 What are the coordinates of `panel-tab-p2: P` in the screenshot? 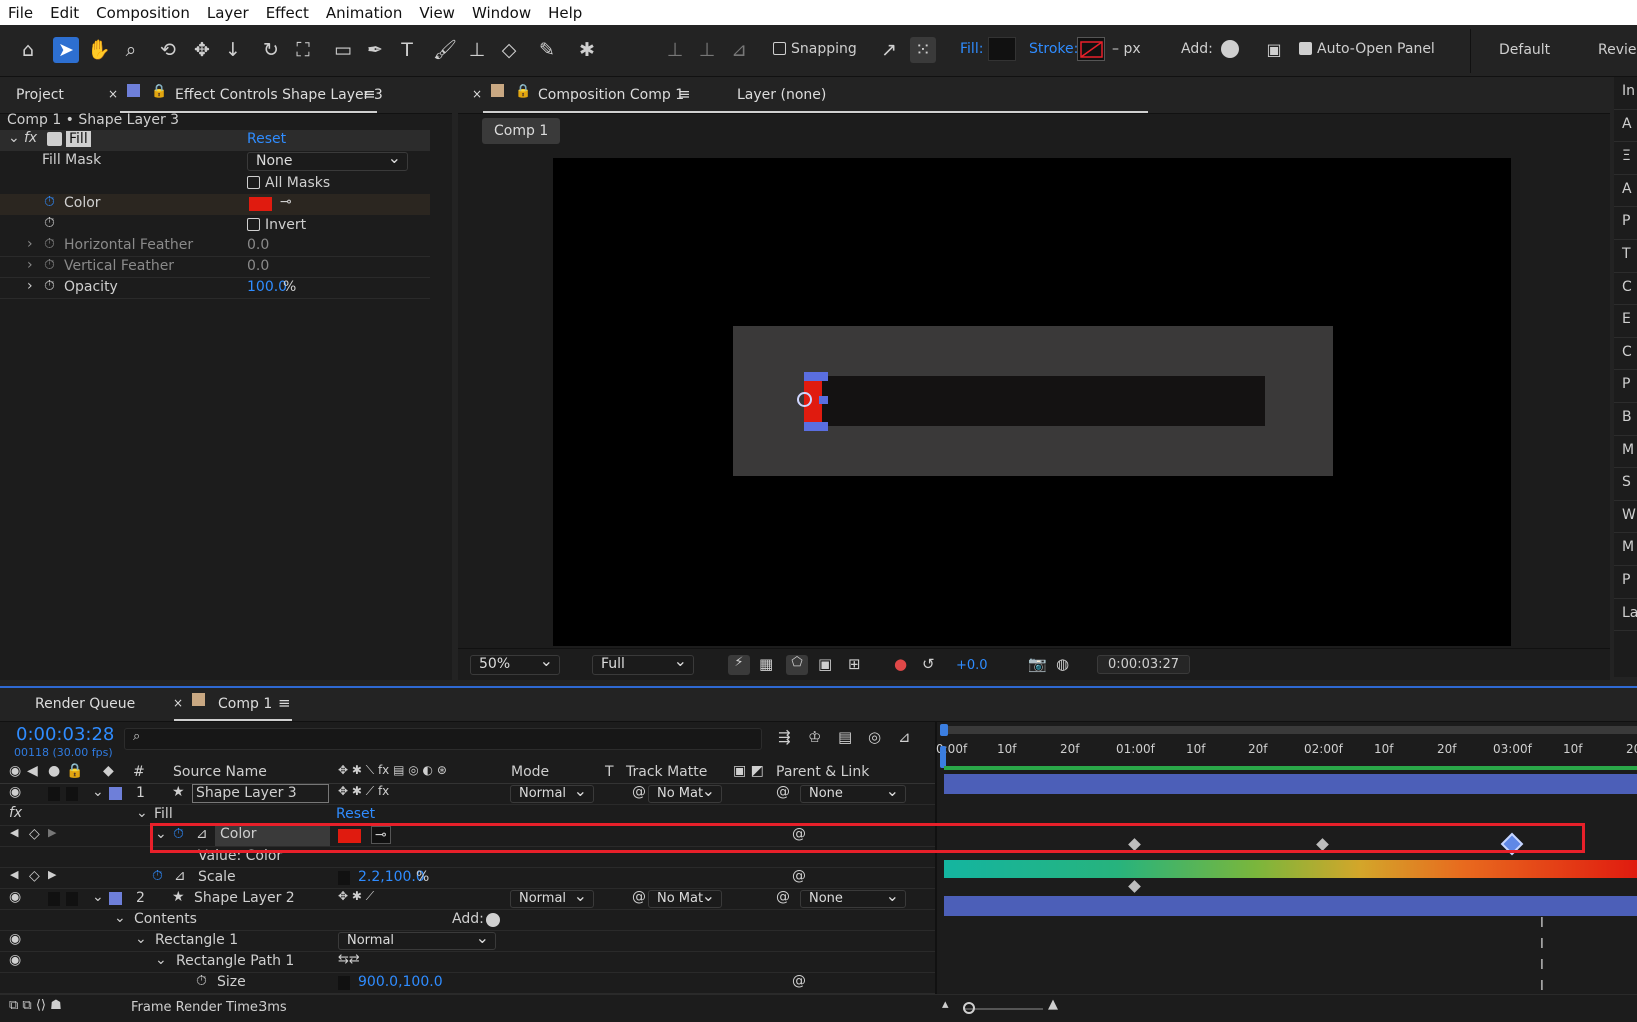 It's located at (1625, 386).